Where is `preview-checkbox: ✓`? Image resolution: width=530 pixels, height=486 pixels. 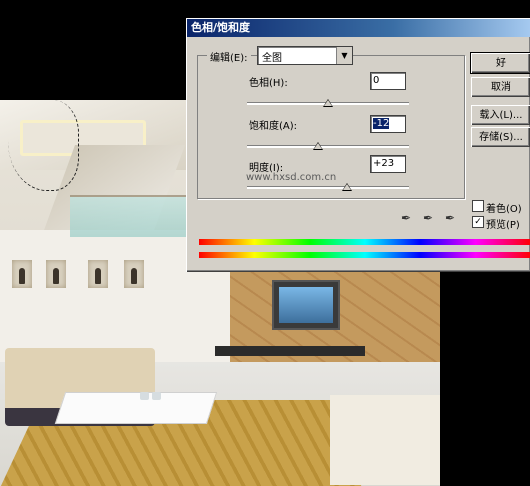
preview-checkbox: ✓ is located at coordinates (478, 222).